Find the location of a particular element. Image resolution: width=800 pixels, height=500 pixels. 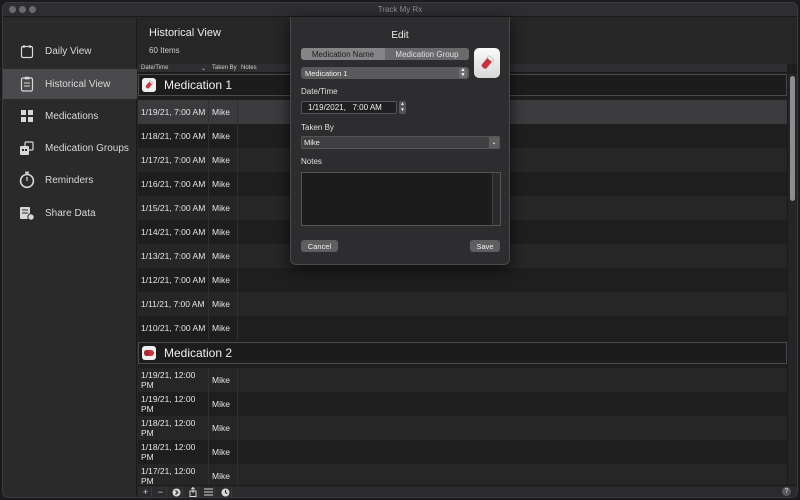

sidebar-item-label: Medications is located at coordinates (72, 116).